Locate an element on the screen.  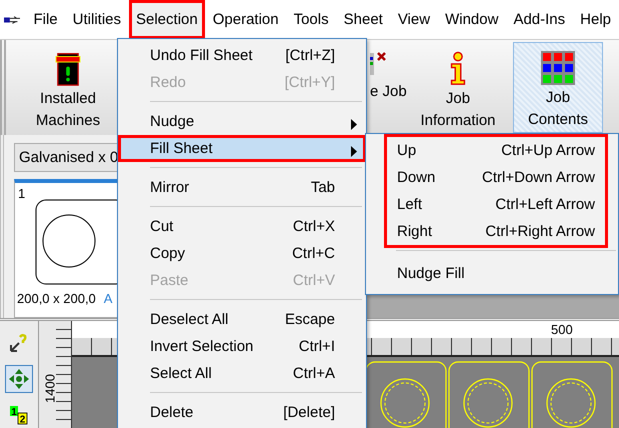
menu-item: Fill Sheet is located at coordinates (242, 148).